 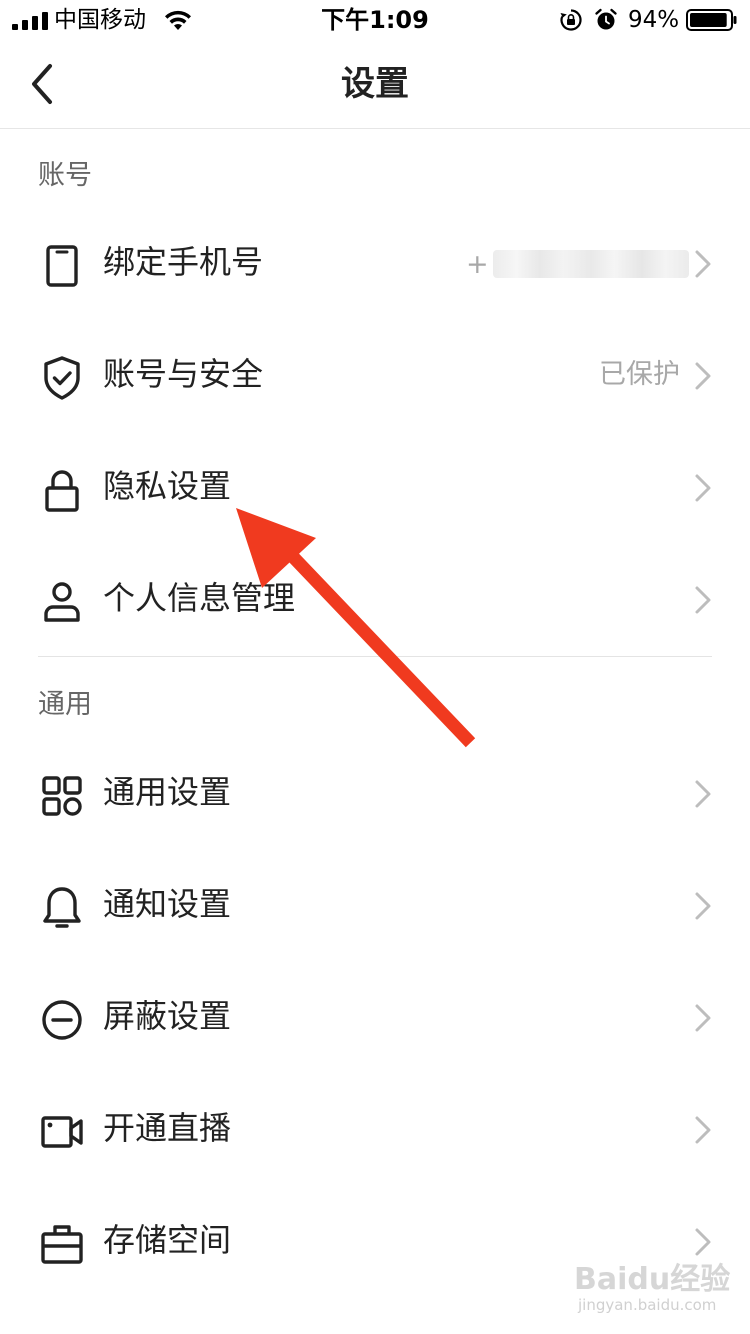 What do you see at coordinates (65, 704) in the screenshot?
I see `section-header-general: 通用` at bounding box center [65, 704].